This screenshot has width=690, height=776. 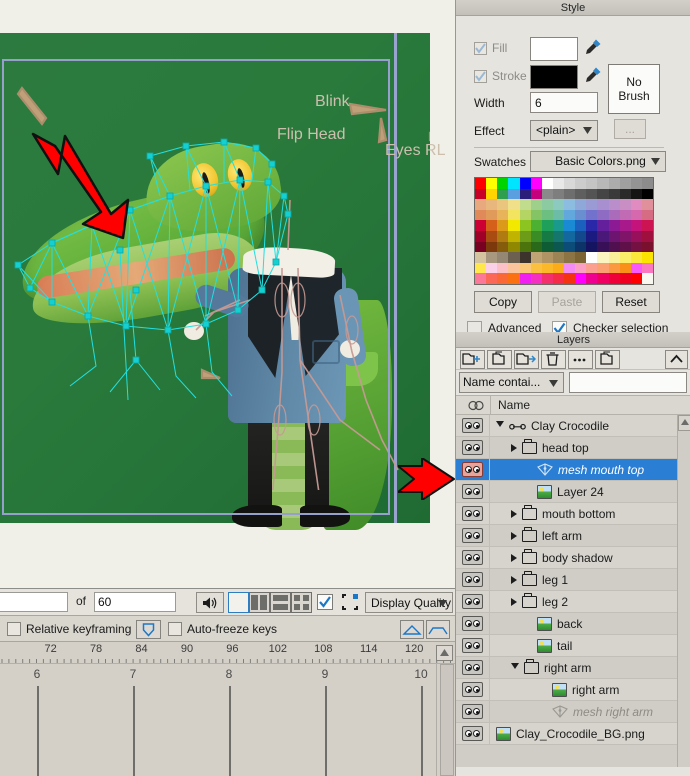 I want to click on scroll-up-icon, so click(x=444, y=653).